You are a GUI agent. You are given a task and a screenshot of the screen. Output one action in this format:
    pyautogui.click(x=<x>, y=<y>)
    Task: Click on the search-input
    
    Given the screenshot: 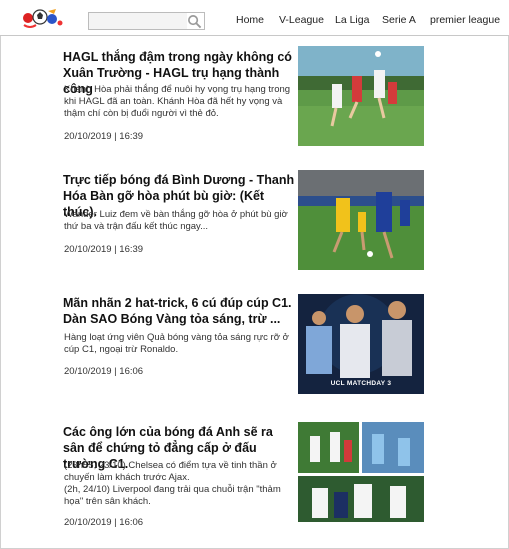 What is the action you would take?
    pyautogui.click(x=138, y=21)
    